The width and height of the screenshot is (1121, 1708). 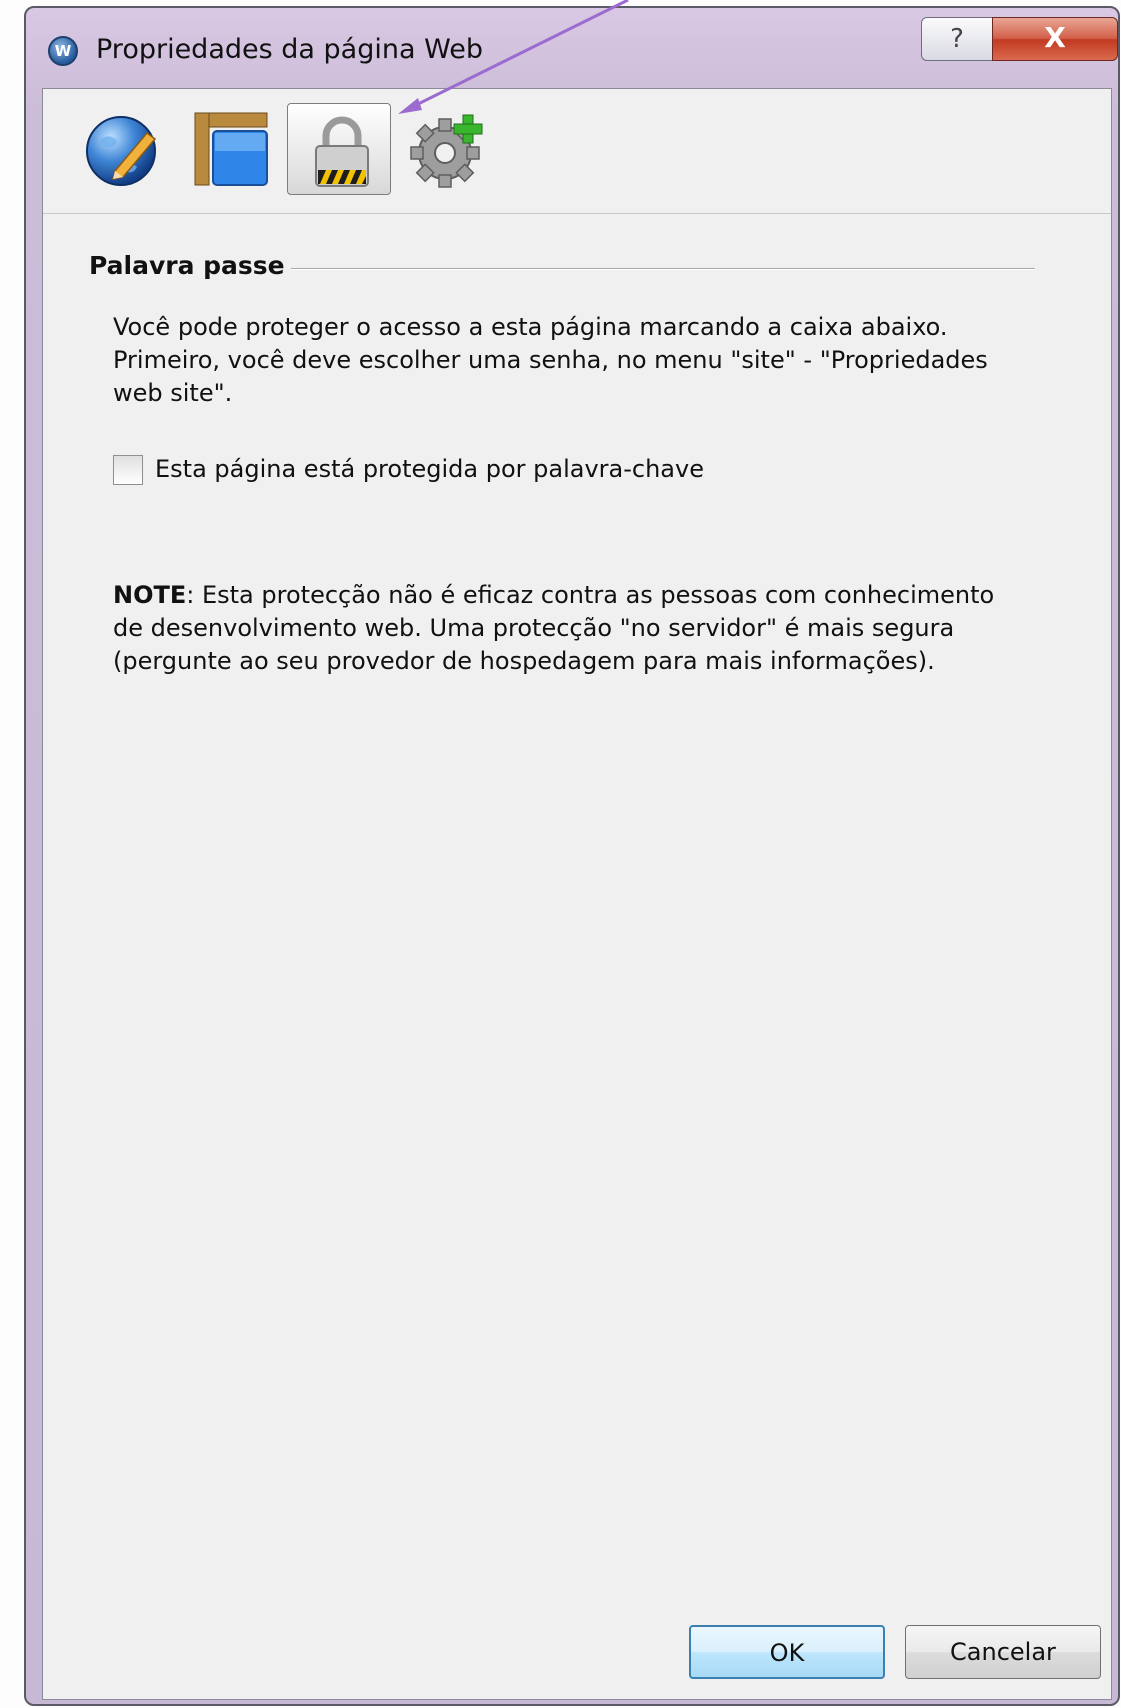 I want to click on page-layout-icon, so click(x=231, y=149).